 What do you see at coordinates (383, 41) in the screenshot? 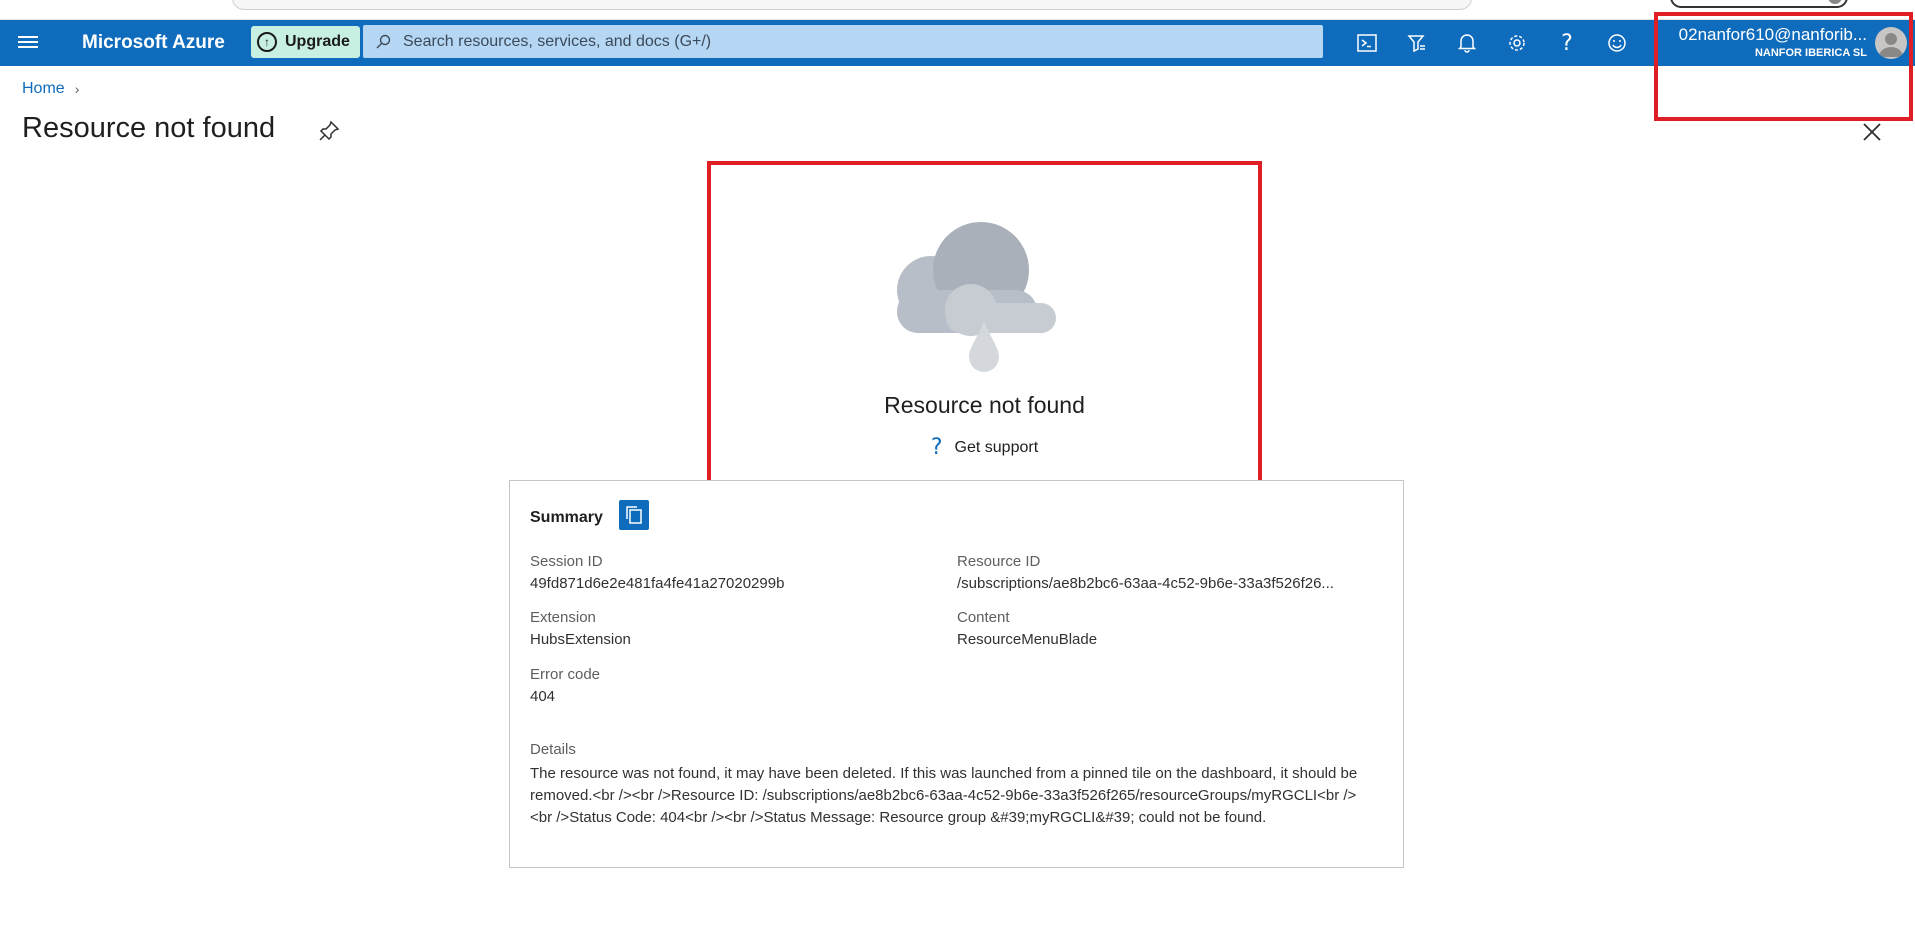
I see `search-icon` at bounding box center [383, 41].